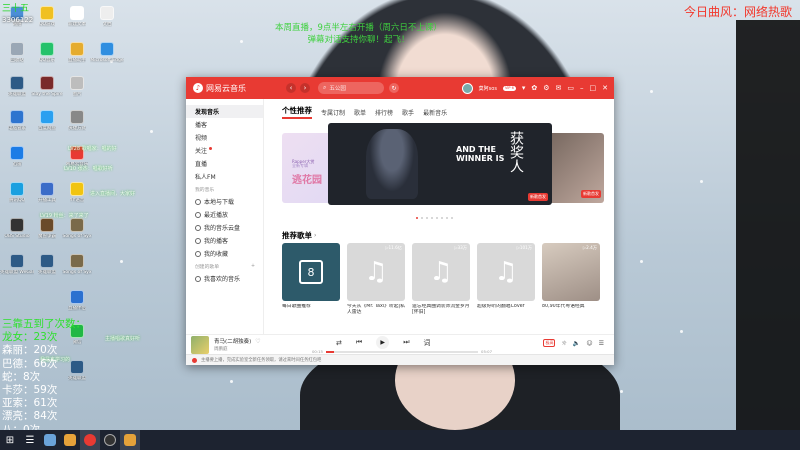 This screenshot has width=800, height=450. What do you see at coordinates (17, 156) in the screenshot?
I see `desktop-icon: 迅雷` at bounding box center [17, 156].